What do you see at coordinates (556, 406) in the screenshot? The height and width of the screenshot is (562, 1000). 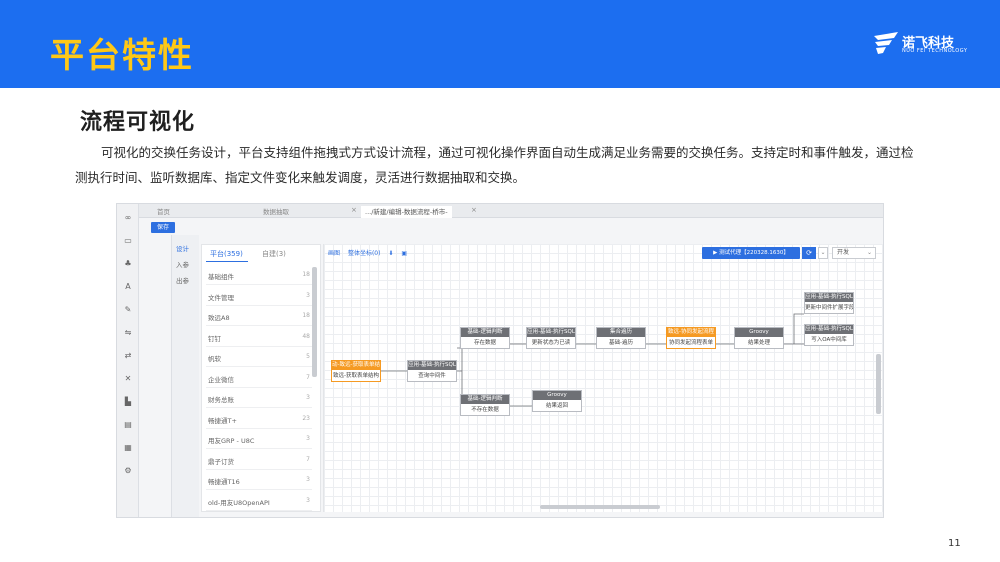 I see `node-label: 结果返回` at bounding box center [556, 406].